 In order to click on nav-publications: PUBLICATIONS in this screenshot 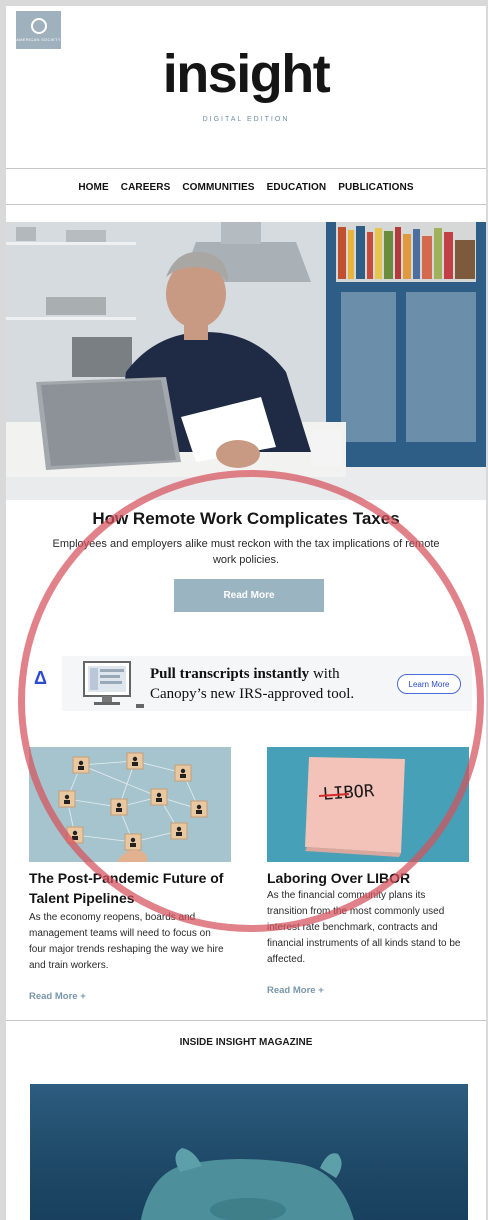, I will do `click(375, 187)`.